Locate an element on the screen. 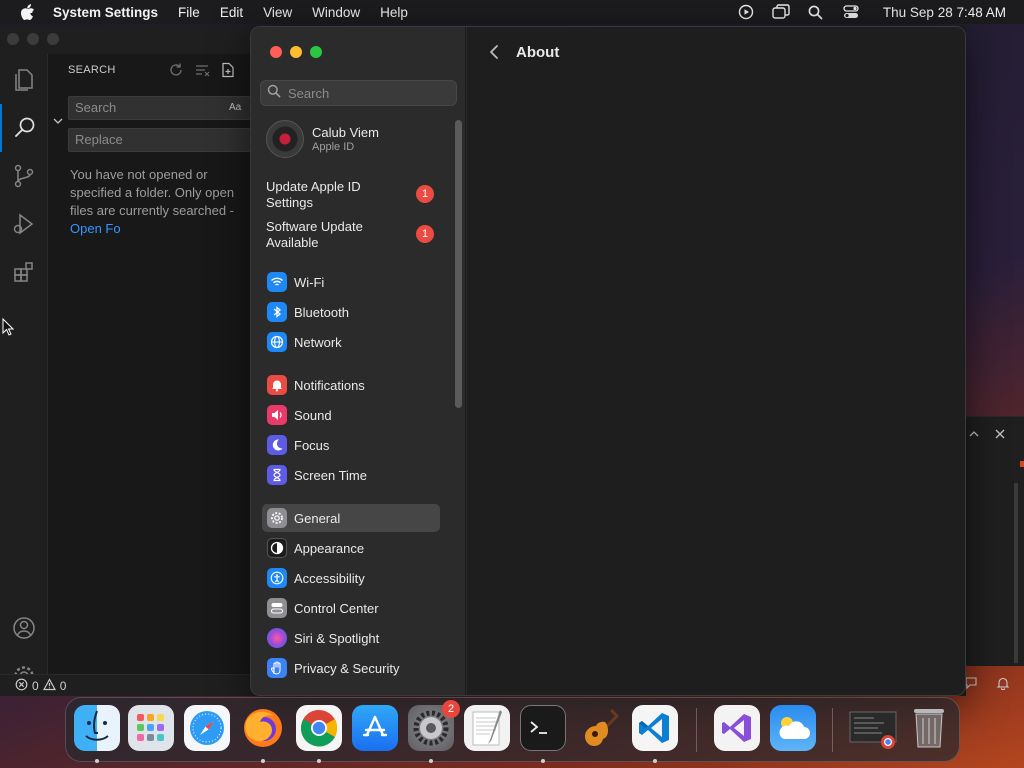 This screenshot has height=768, width=1024. menu-app-name: System Settings is located at coordinates (105, 12).